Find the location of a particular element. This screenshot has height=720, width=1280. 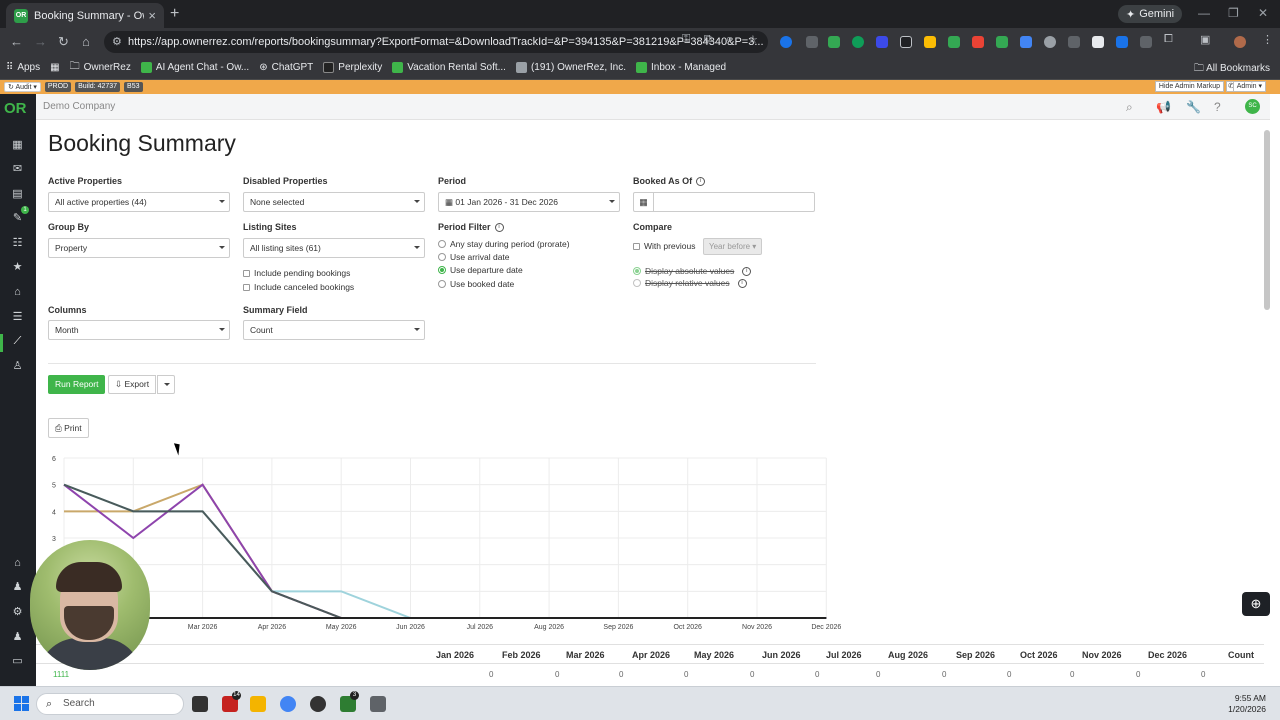

task-view-icon is located at coordinates (200, 704).